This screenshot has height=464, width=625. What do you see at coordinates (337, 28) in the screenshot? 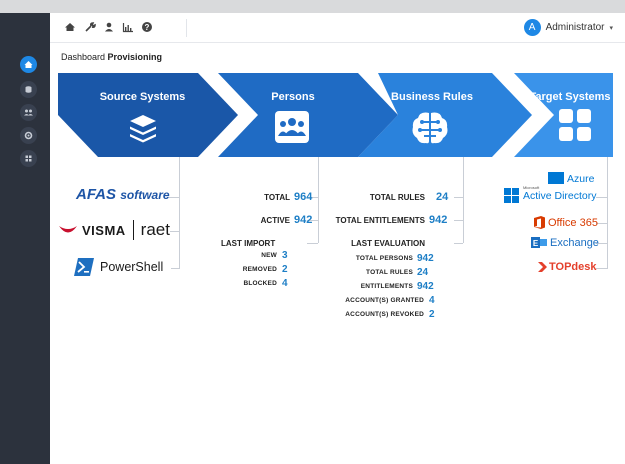
I see `top-bar: ? A Administrator ▾` at bounding box center [337, 28].